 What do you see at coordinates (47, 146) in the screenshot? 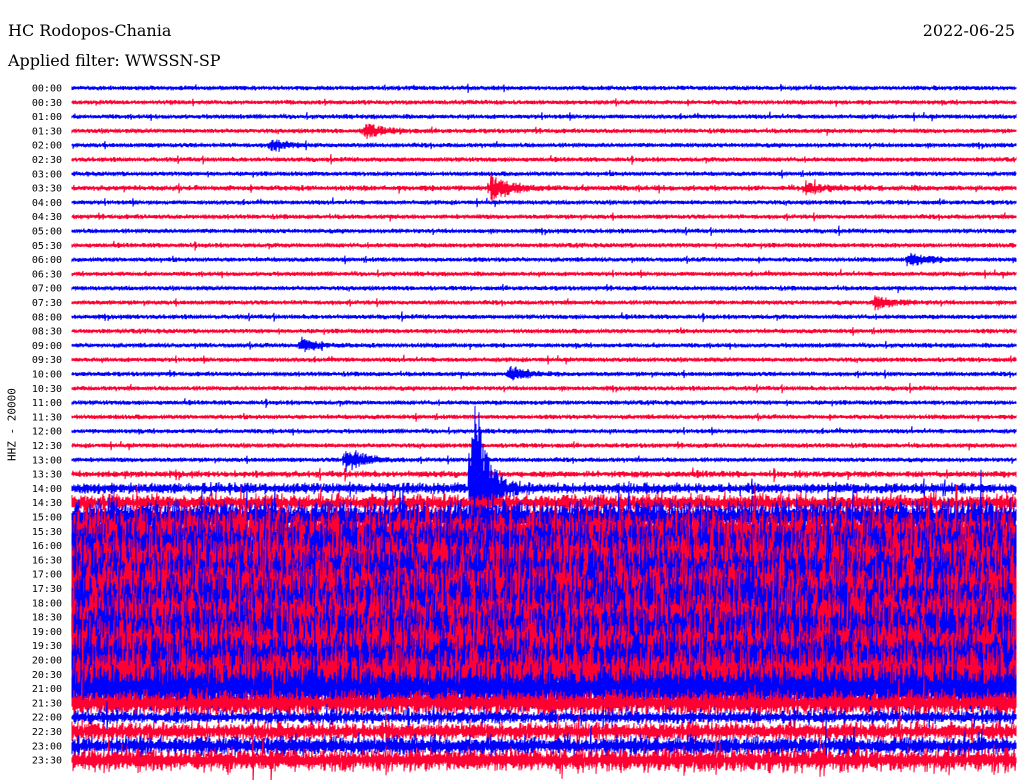
I see `time-tick-label: 02:00` at bounding box center [47, 146].